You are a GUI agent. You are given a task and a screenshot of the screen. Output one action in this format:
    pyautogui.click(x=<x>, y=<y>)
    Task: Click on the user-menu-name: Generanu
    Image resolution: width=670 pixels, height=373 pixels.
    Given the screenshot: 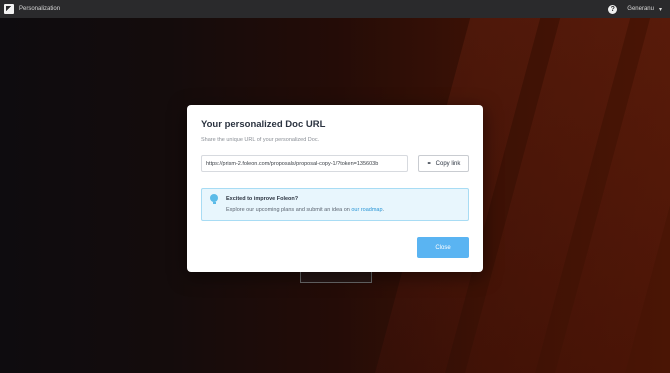 What is the action you would take?
    pyautogui.click(x=640, y=9)
    